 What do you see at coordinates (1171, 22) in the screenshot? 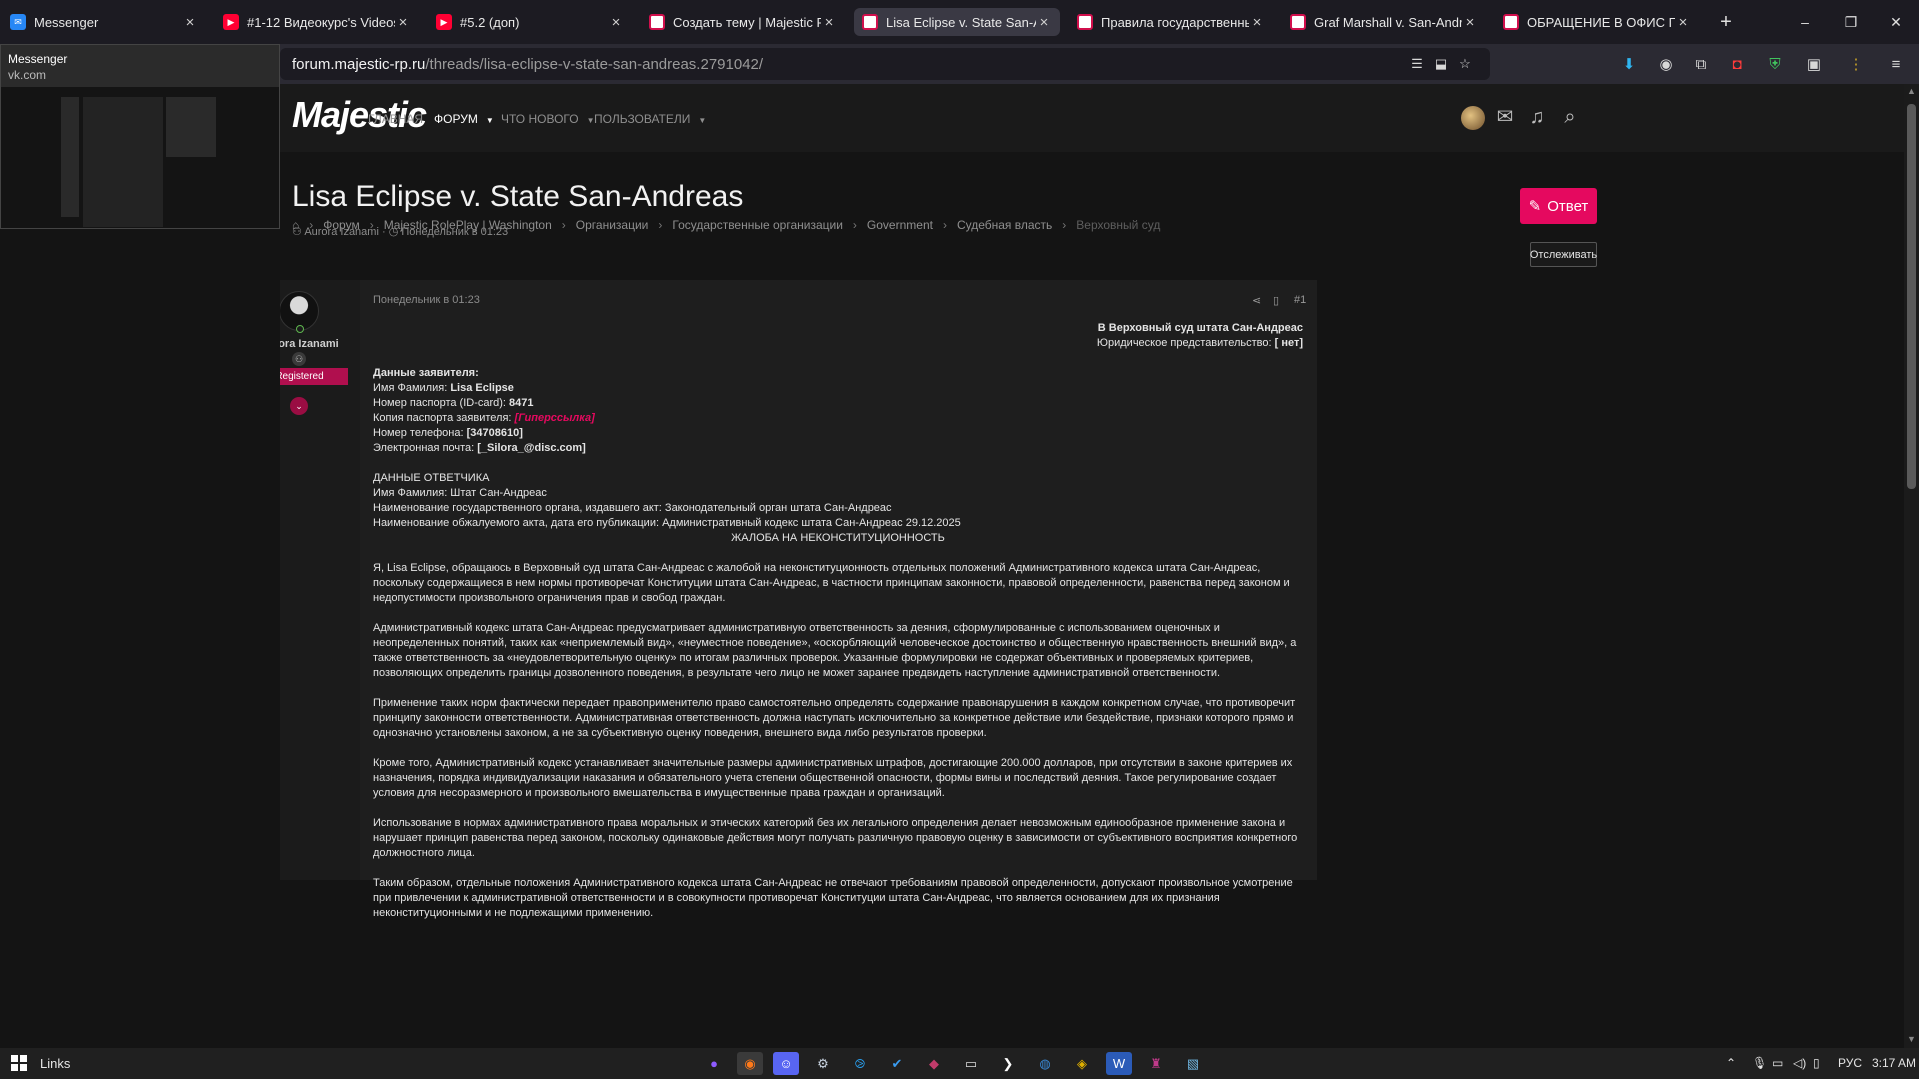
I see `tab-rules: Правила государственных ор ×` at bounding box center [1171, 22].